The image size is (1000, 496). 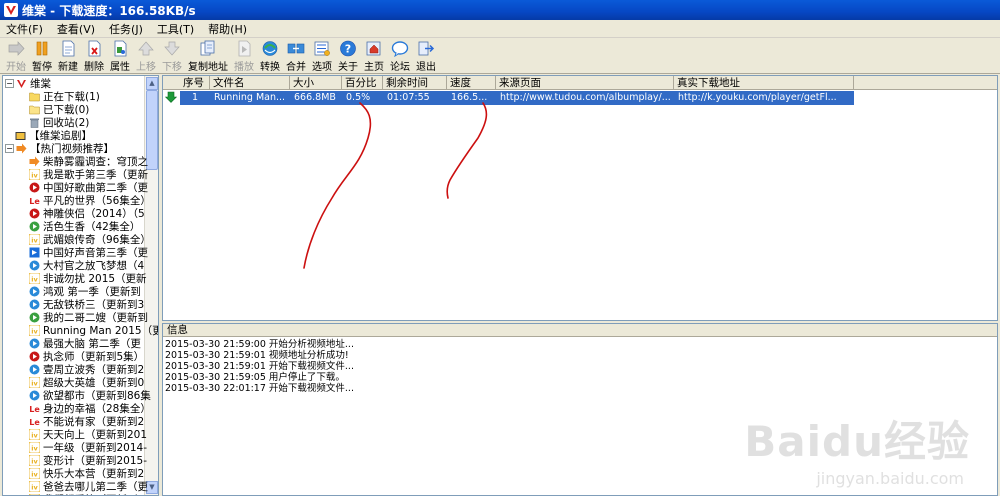 I want to click on home-icon, so click(x=373, y=48).